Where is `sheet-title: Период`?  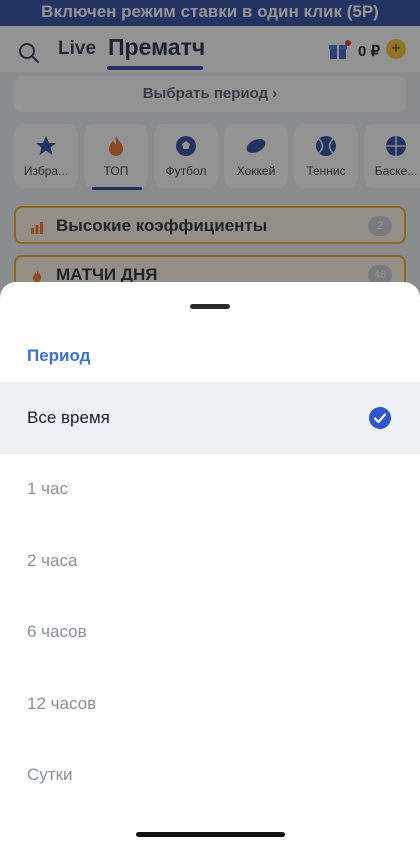
sheet-title: Период is located at coordinates (59, 355).